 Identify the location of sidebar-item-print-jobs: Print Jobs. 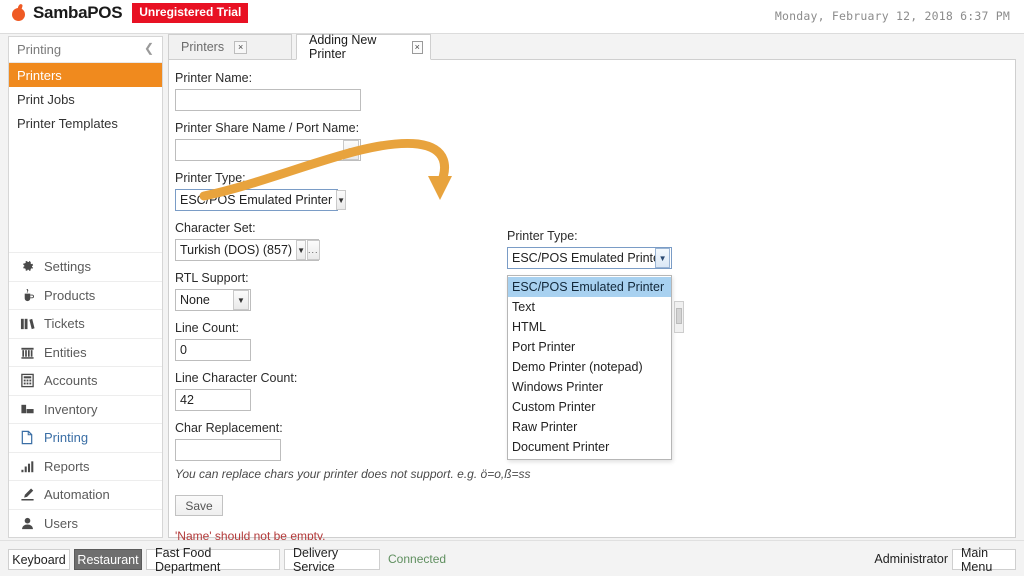
(85, 99).